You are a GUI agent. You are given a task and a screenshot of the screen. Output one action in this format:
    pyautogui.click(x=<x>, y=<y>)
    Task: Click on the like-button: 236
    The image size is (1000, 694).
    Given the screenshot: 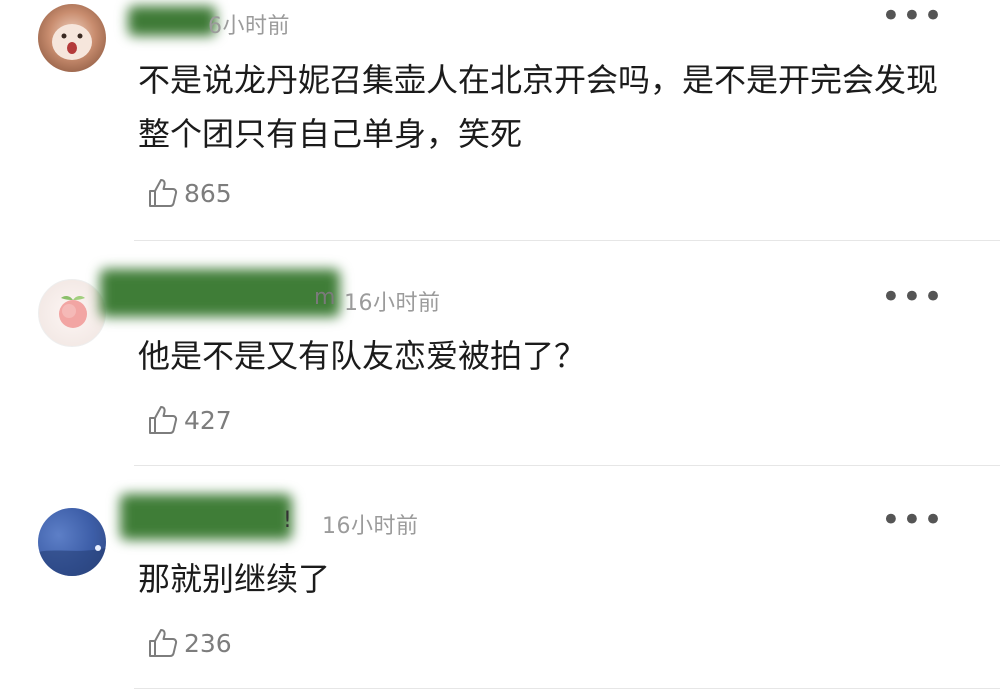 What is the action you would take?
    pyautogui.click(x=189, y=643)
    